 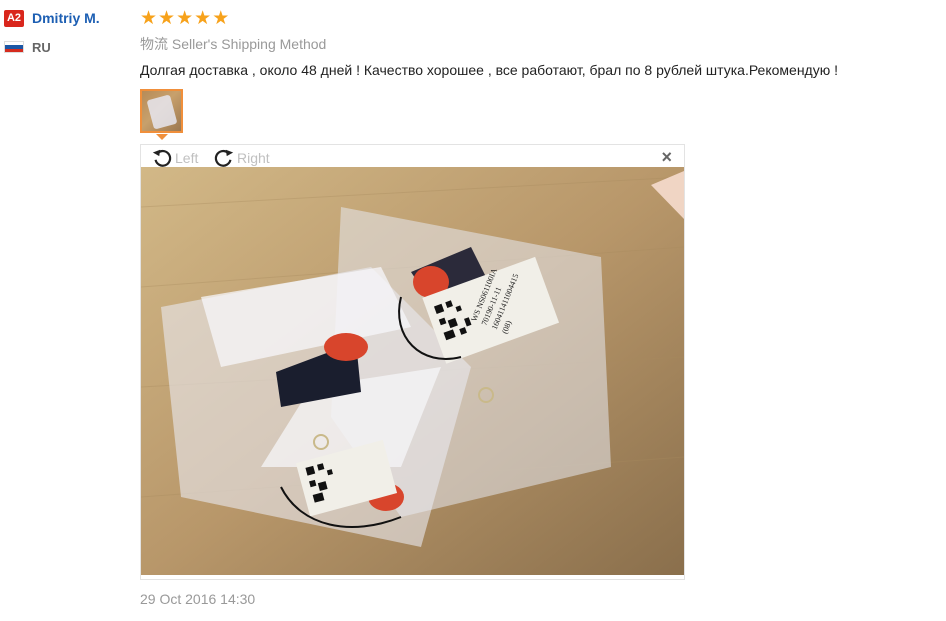 I want to click on rotate-left-button: Left, so click(x=174, y=158).